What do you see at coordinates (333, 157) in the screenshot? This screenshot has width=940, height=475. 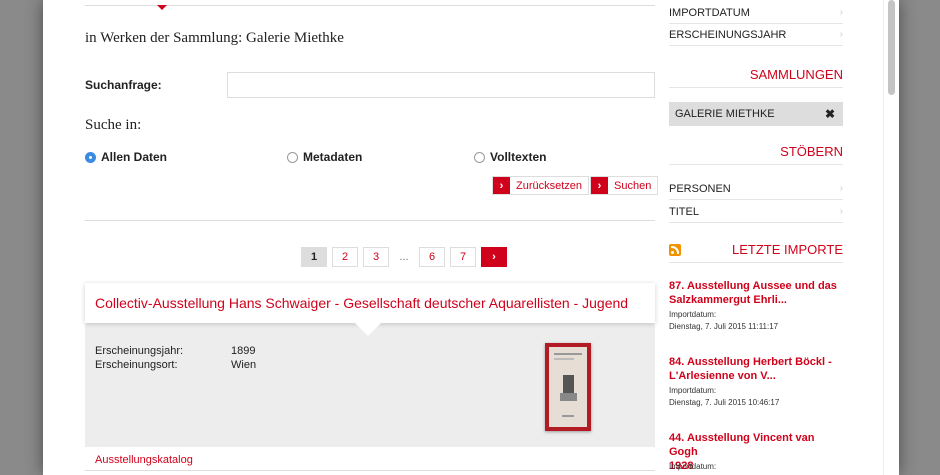 I see `radio-label: Metadaten` at bounding box center [333, 157].